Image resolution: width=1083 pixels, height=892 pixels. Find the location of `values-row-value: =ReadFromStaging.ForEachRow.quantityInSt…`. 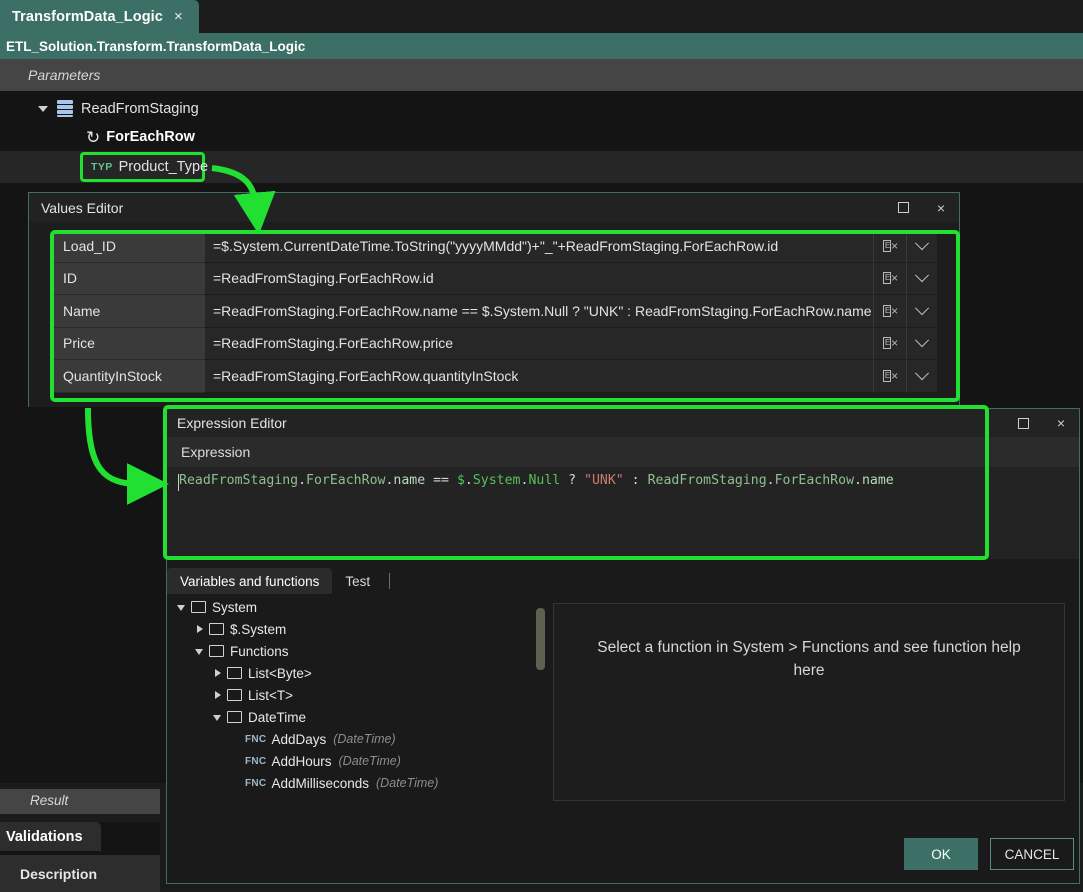

values-row-value: =ReadFromStaging.ForEachRow.quantityInSt… is located at coordinates (539, 376).